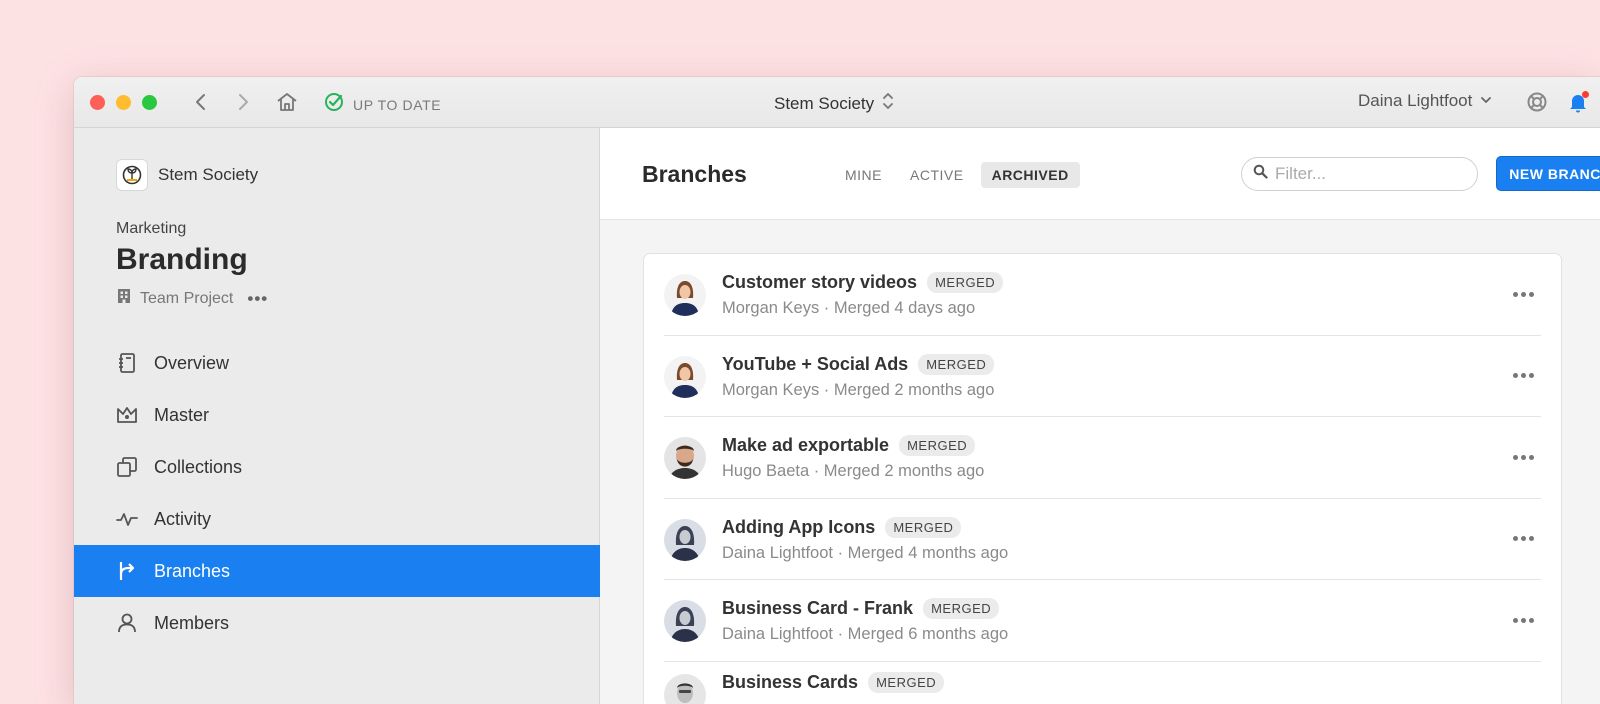 The height and width of the screenshot is (704, 1600). I want to click on notification-dot, so click(1585, 94).